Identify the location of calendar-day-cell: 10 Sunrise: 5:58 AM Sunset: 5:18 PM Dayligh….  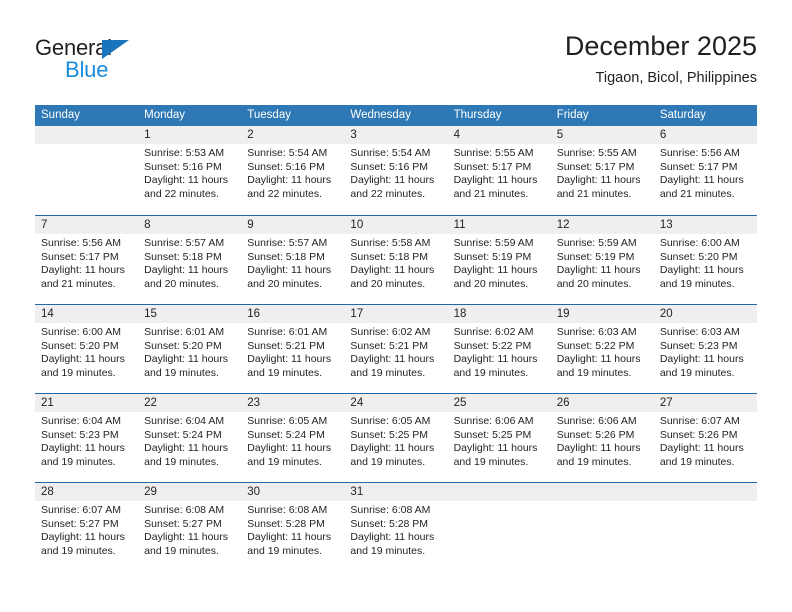
(396, 260).